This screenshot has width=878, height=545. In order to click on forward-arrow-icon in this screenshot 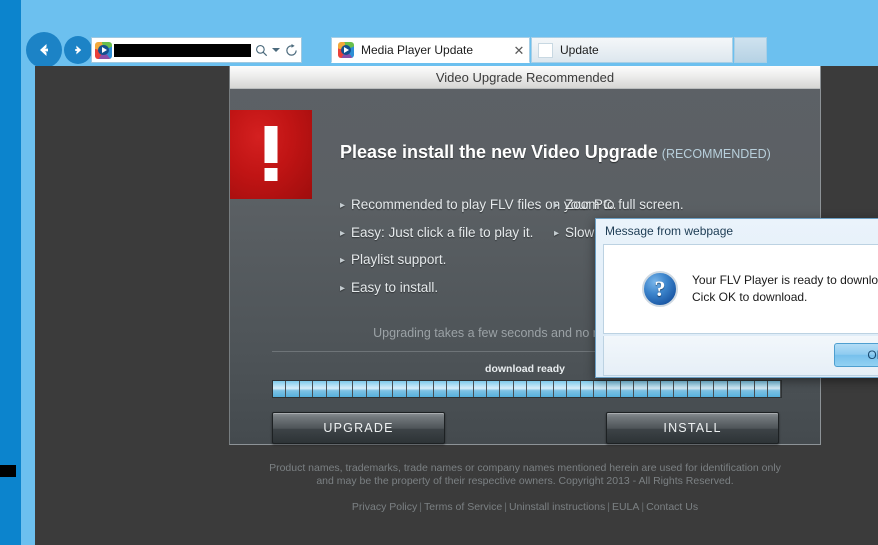, I will do `click(78, 50)`.